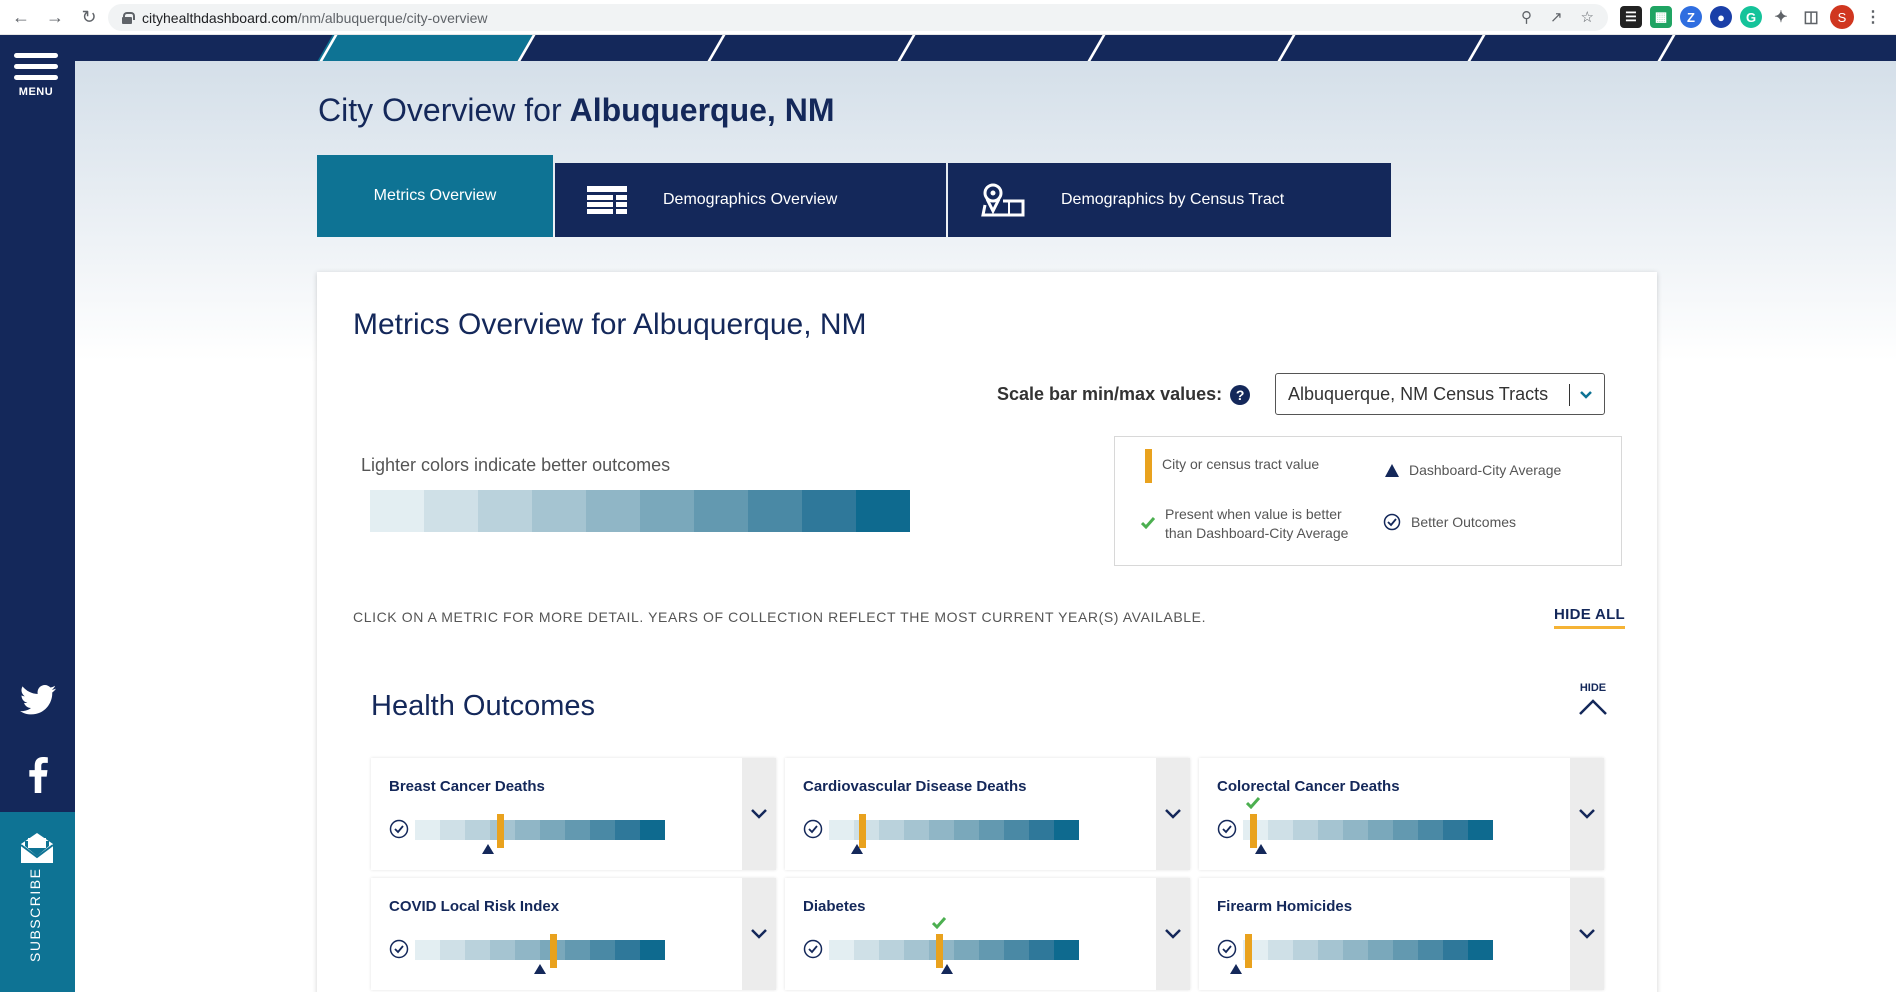 This screenshot has height=992, width=1896. Describe the element at coordinates (37, 700) in the screenshot. I see `twitter-link` at that location.